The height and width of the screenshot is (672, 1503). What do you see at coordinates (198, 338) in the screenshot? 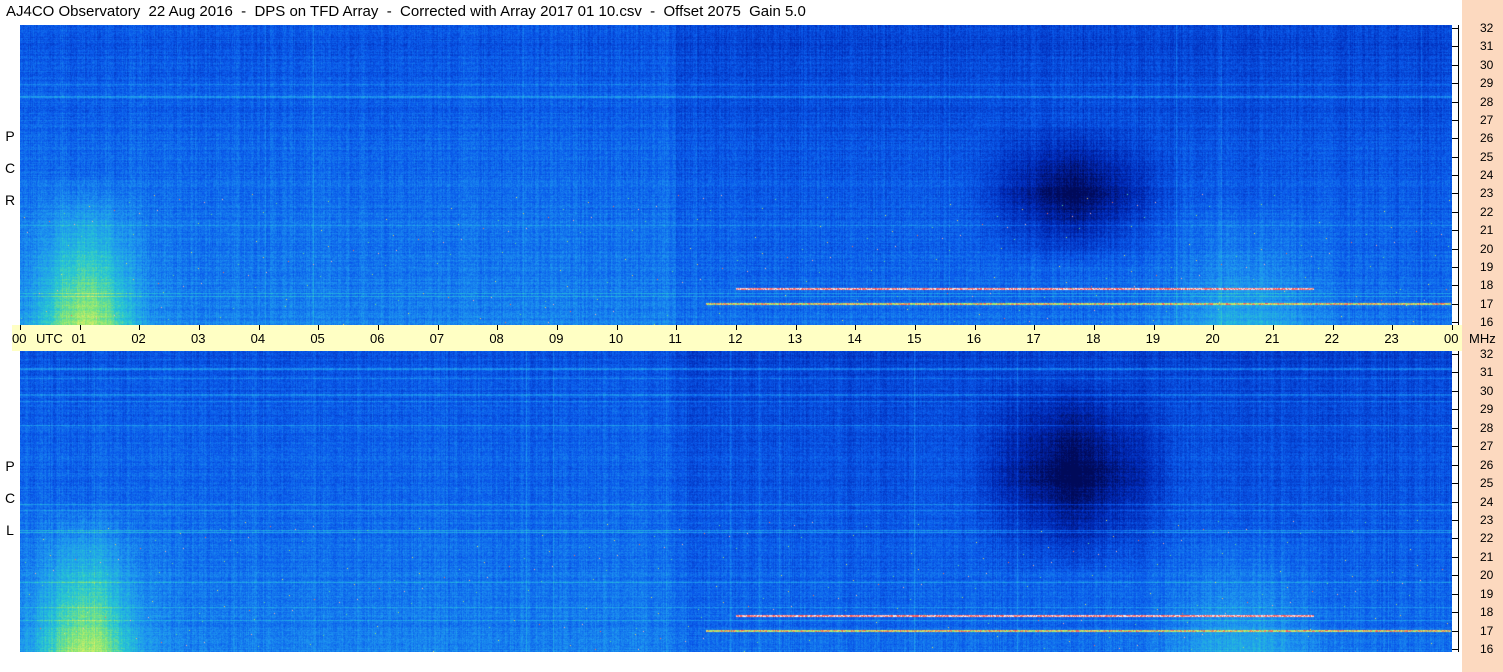
I see `time-tick-label: 03` at bounding box center [198, 338].